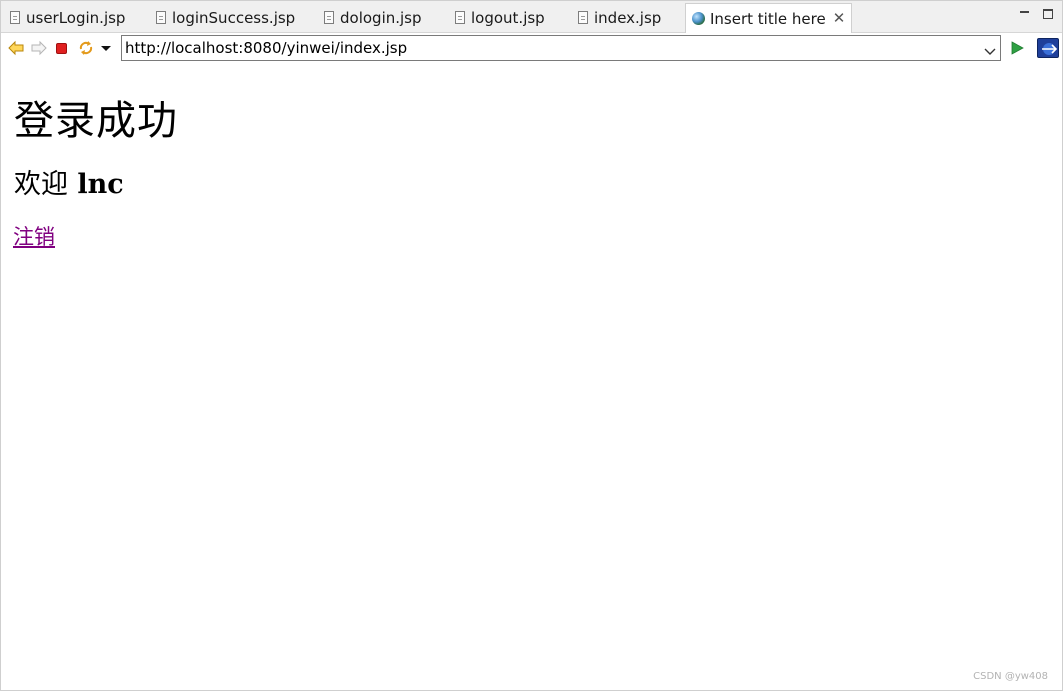 The width and height of the screenshot is (1063, 691). Describe the element at coordinates (16, 48) in the screenshot. I see `back-arrow-icon` at that location.